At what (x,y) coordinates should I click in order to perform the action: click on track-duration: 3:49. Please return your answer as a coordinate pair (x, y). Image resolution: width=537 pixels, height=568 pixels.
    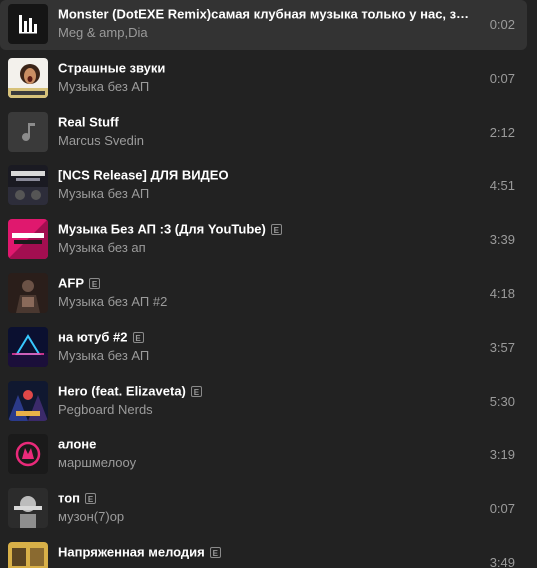
    Looking at the image, I should click on (502, 561).